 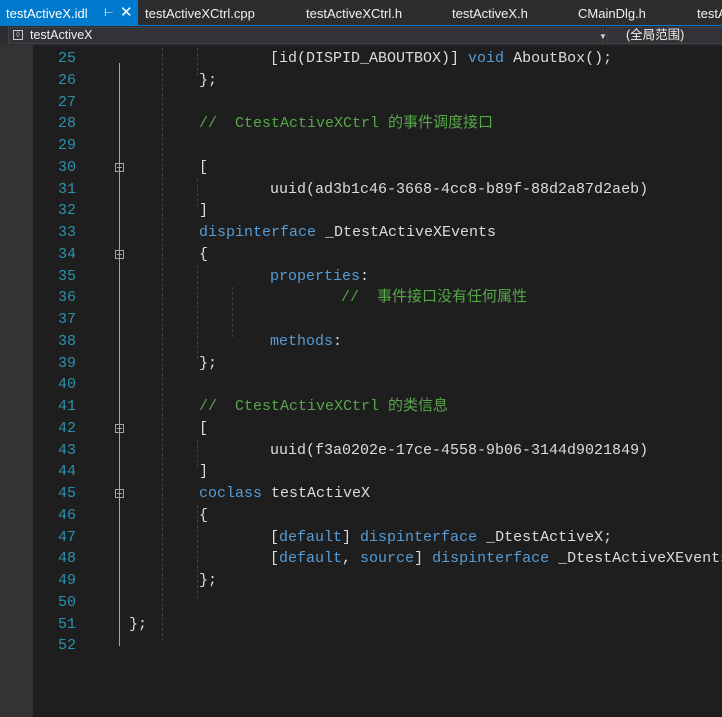 I want to click on line-number: 50, so click(x=66, y=602).